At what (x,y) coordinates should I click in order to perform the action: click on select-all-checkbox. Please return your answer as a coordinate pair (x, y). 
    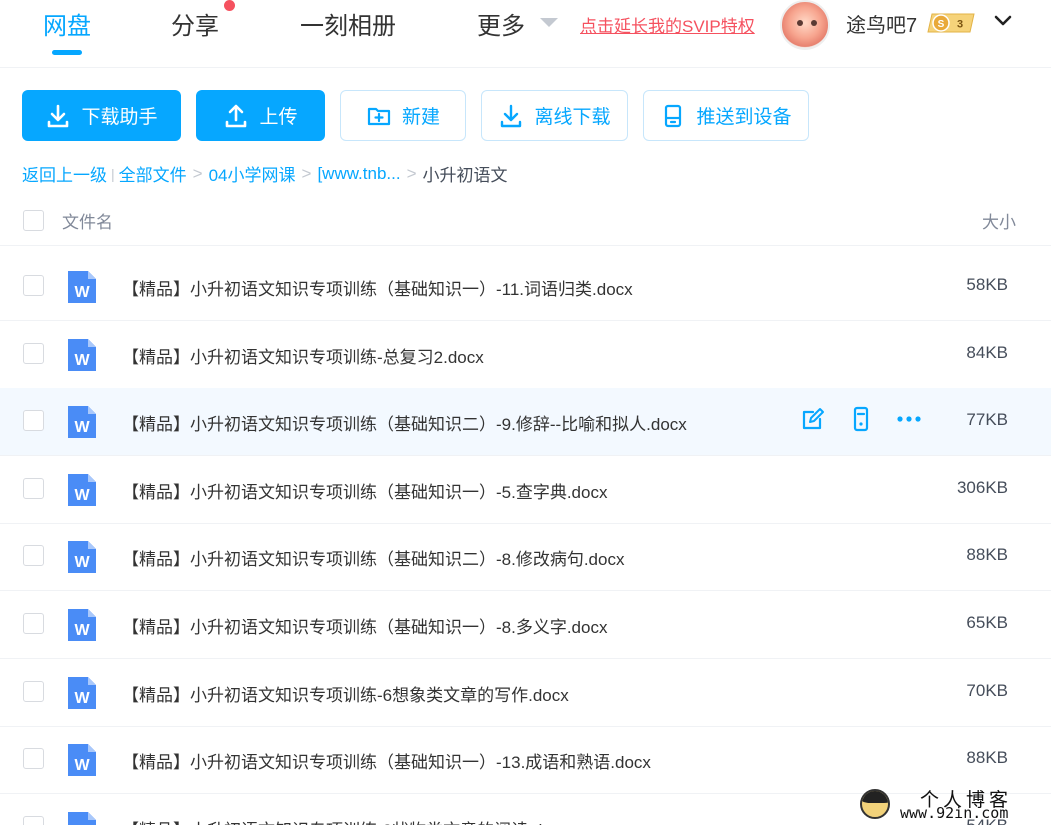
    Looking at the image, I should click on (33, 220).